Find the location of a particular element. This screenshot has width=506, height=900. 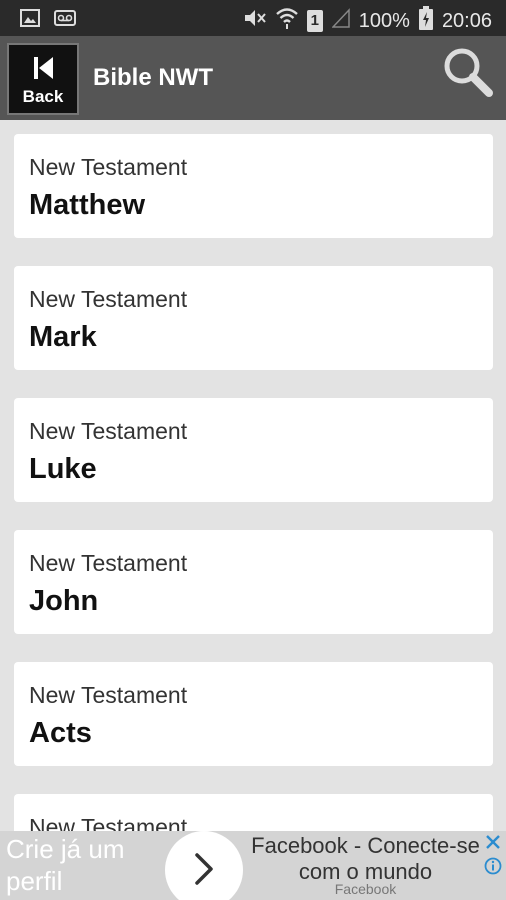

status-bar: 1 100% 20:06 is located at coordinates (253, 18).